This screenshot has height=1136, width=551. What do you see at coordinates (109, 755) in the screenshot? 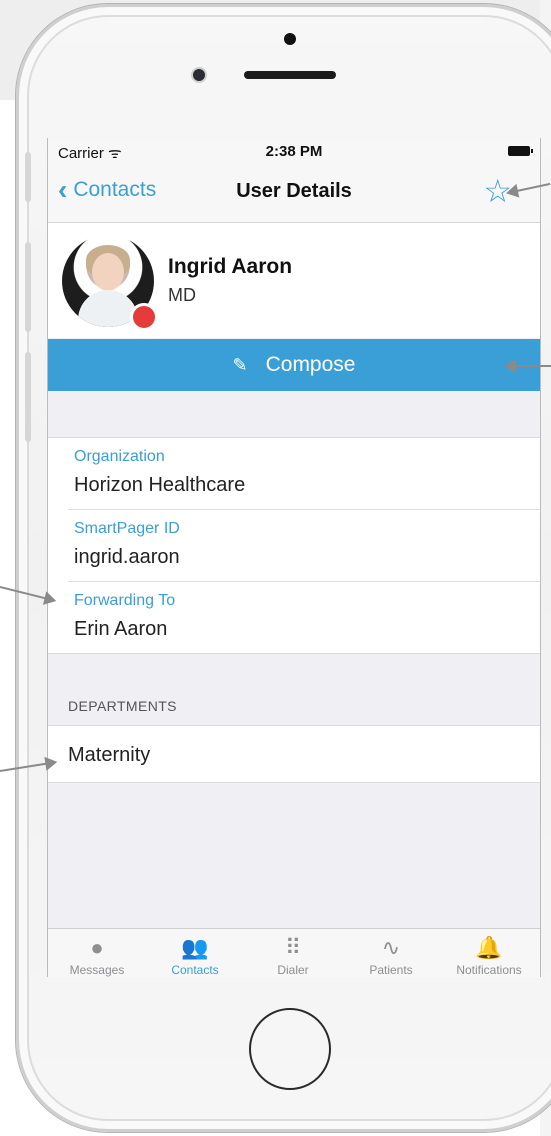
I see `department-name: Maternity` at bounding box center [109, 755].